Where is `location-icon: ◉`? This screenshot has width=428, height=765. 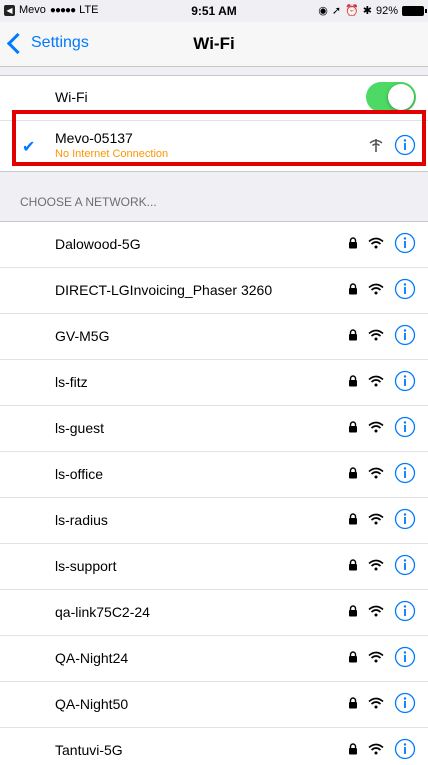 location-icon: ◉ is located at coordinates (323, 11).